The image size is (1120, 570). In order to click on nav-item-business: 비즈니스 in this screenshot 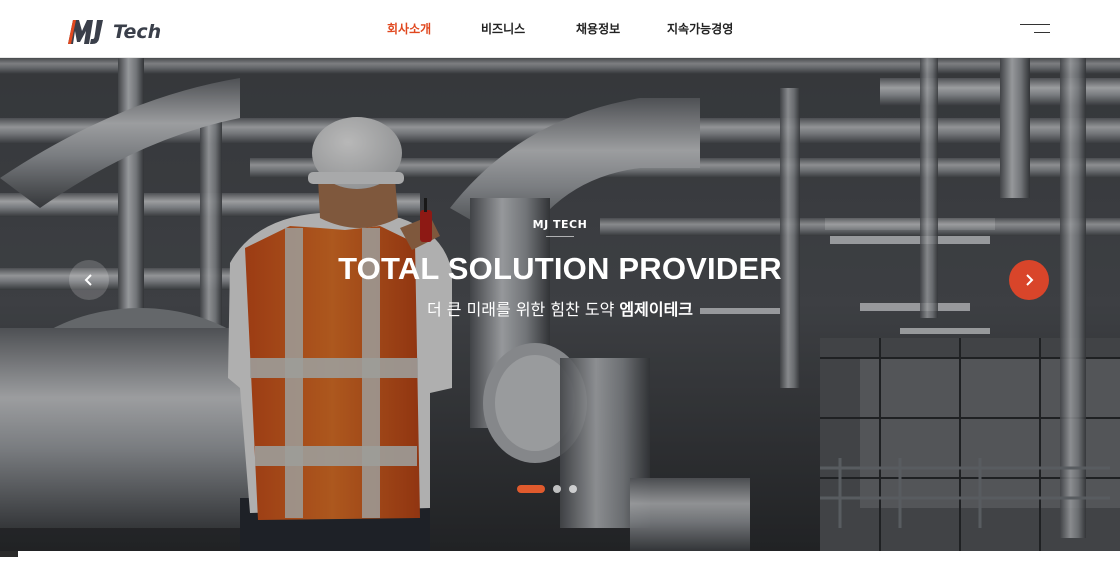, I will do `click(503, 28)`.